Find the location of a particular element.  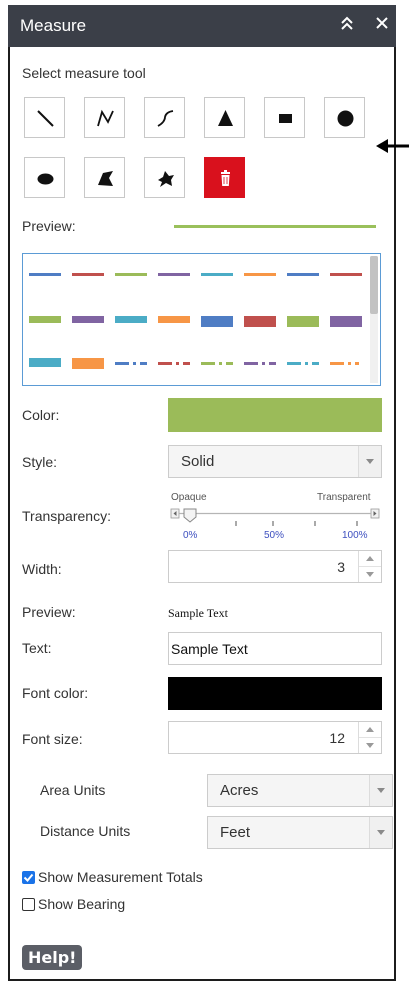

font-size-label: Font size: is located at coordinates (52, 739).